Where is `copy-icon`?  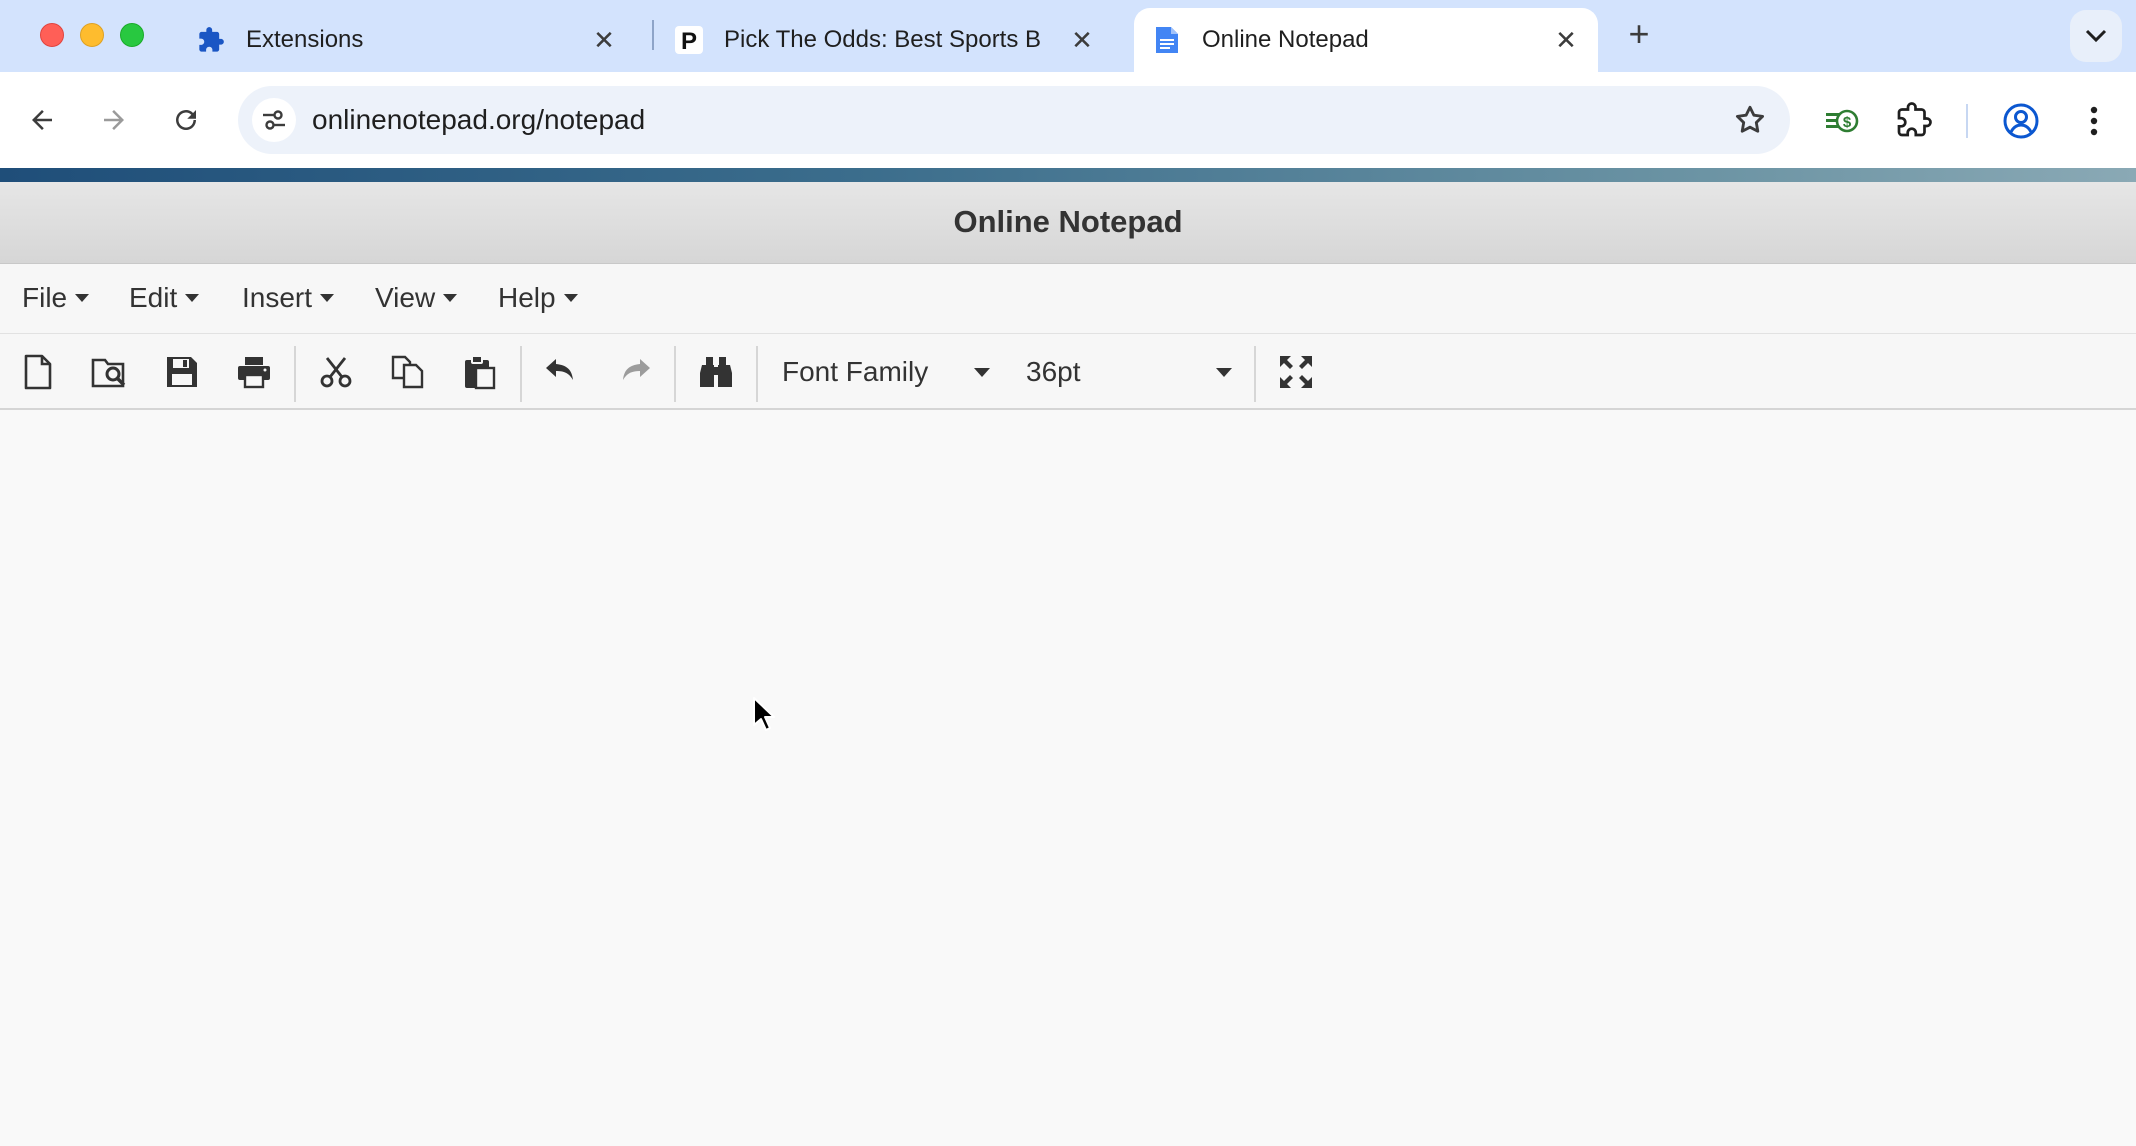 copy-icon is located at coordinates (407, 372).